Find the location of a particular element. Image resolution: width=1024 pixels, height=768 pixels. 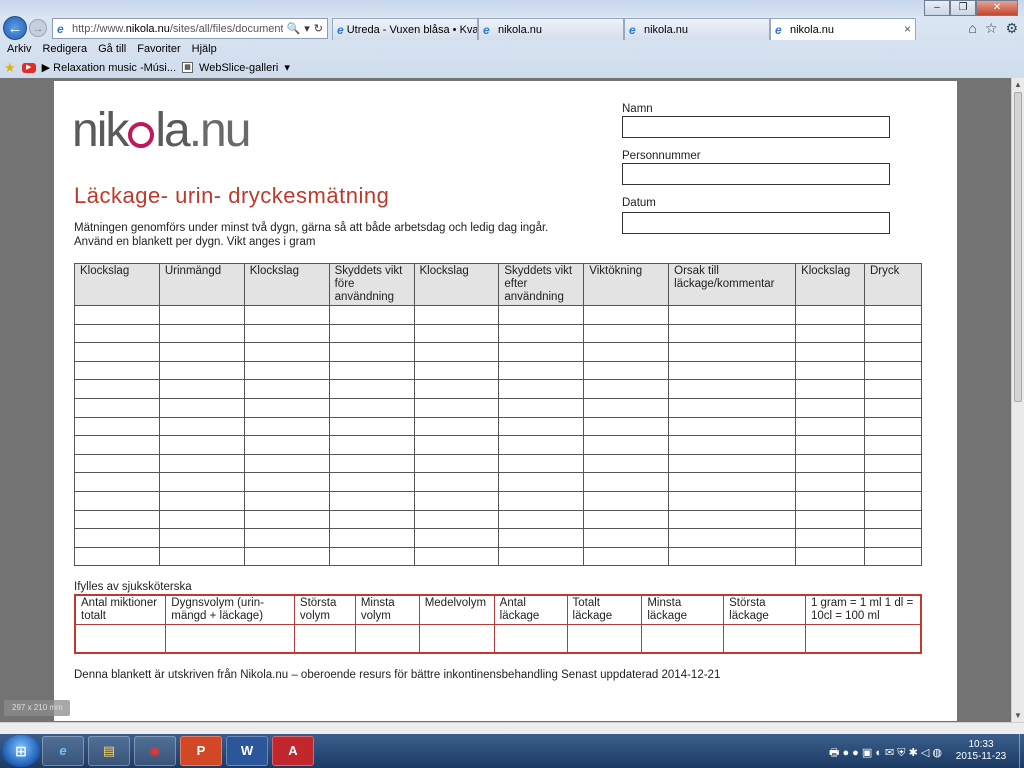

minimize-button: – is located at coordinates (937, 8).